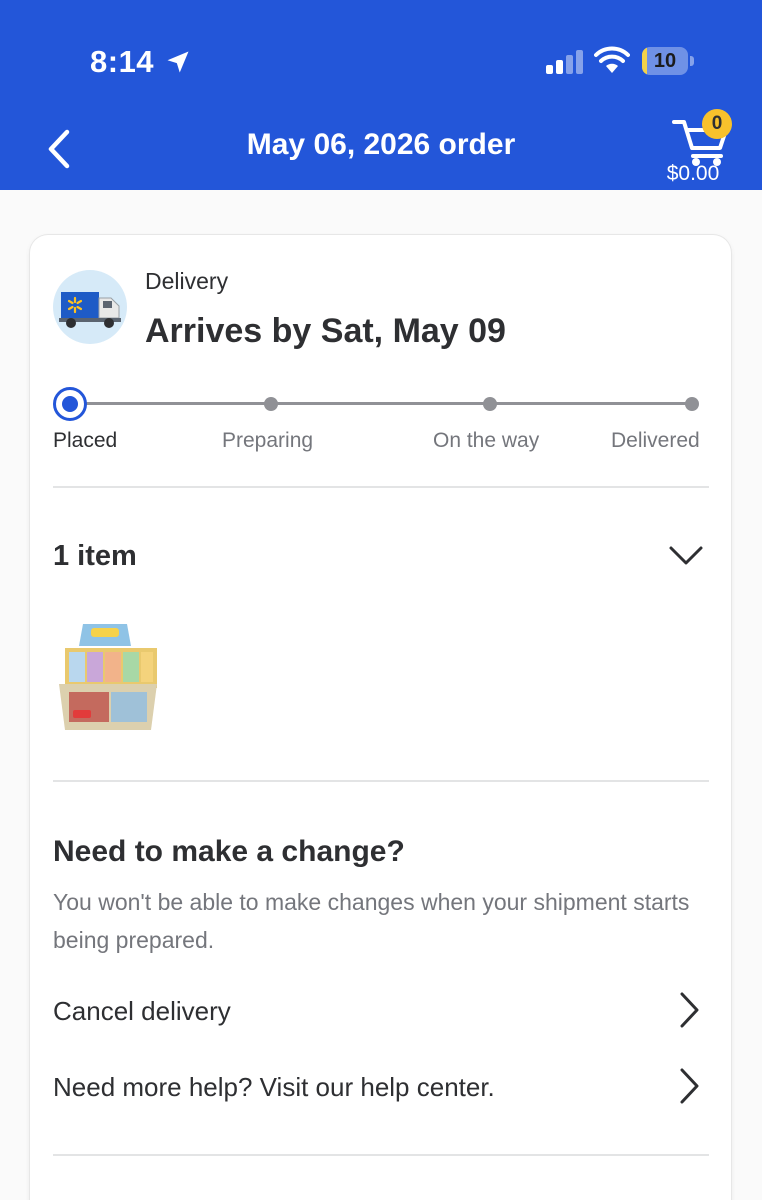  I want to click on status-time-text: 8:14, so click(122, 61).